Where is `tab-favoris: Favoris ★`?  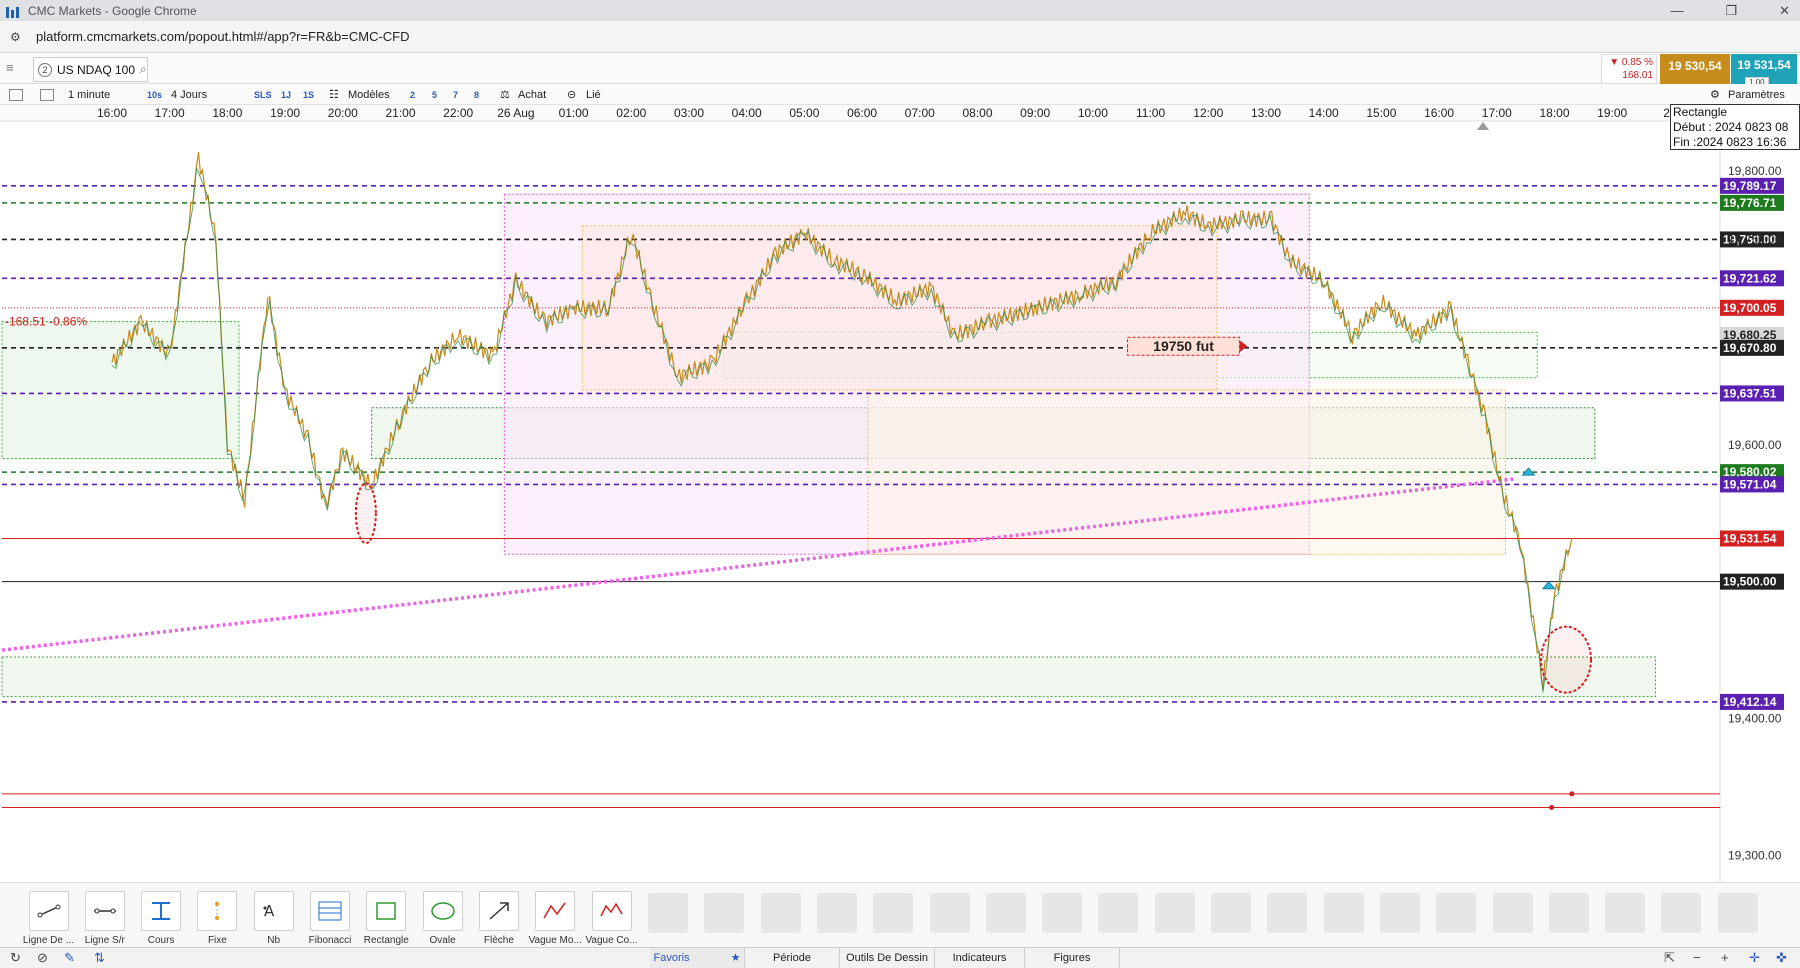 tab-favoris: Favoris ★ is located at coordinates (697, 958).